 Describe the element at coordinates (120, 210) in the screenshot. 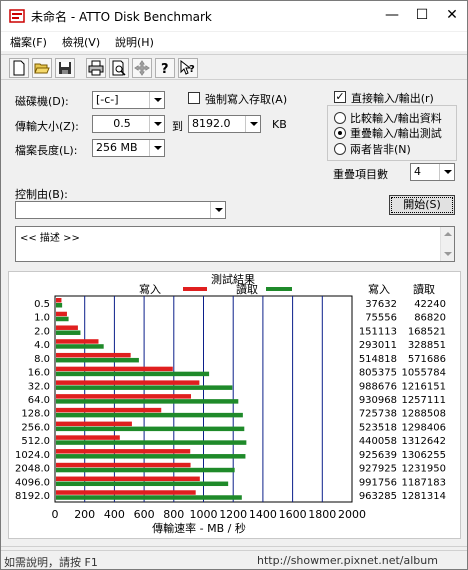

I see `control-select` at that location.